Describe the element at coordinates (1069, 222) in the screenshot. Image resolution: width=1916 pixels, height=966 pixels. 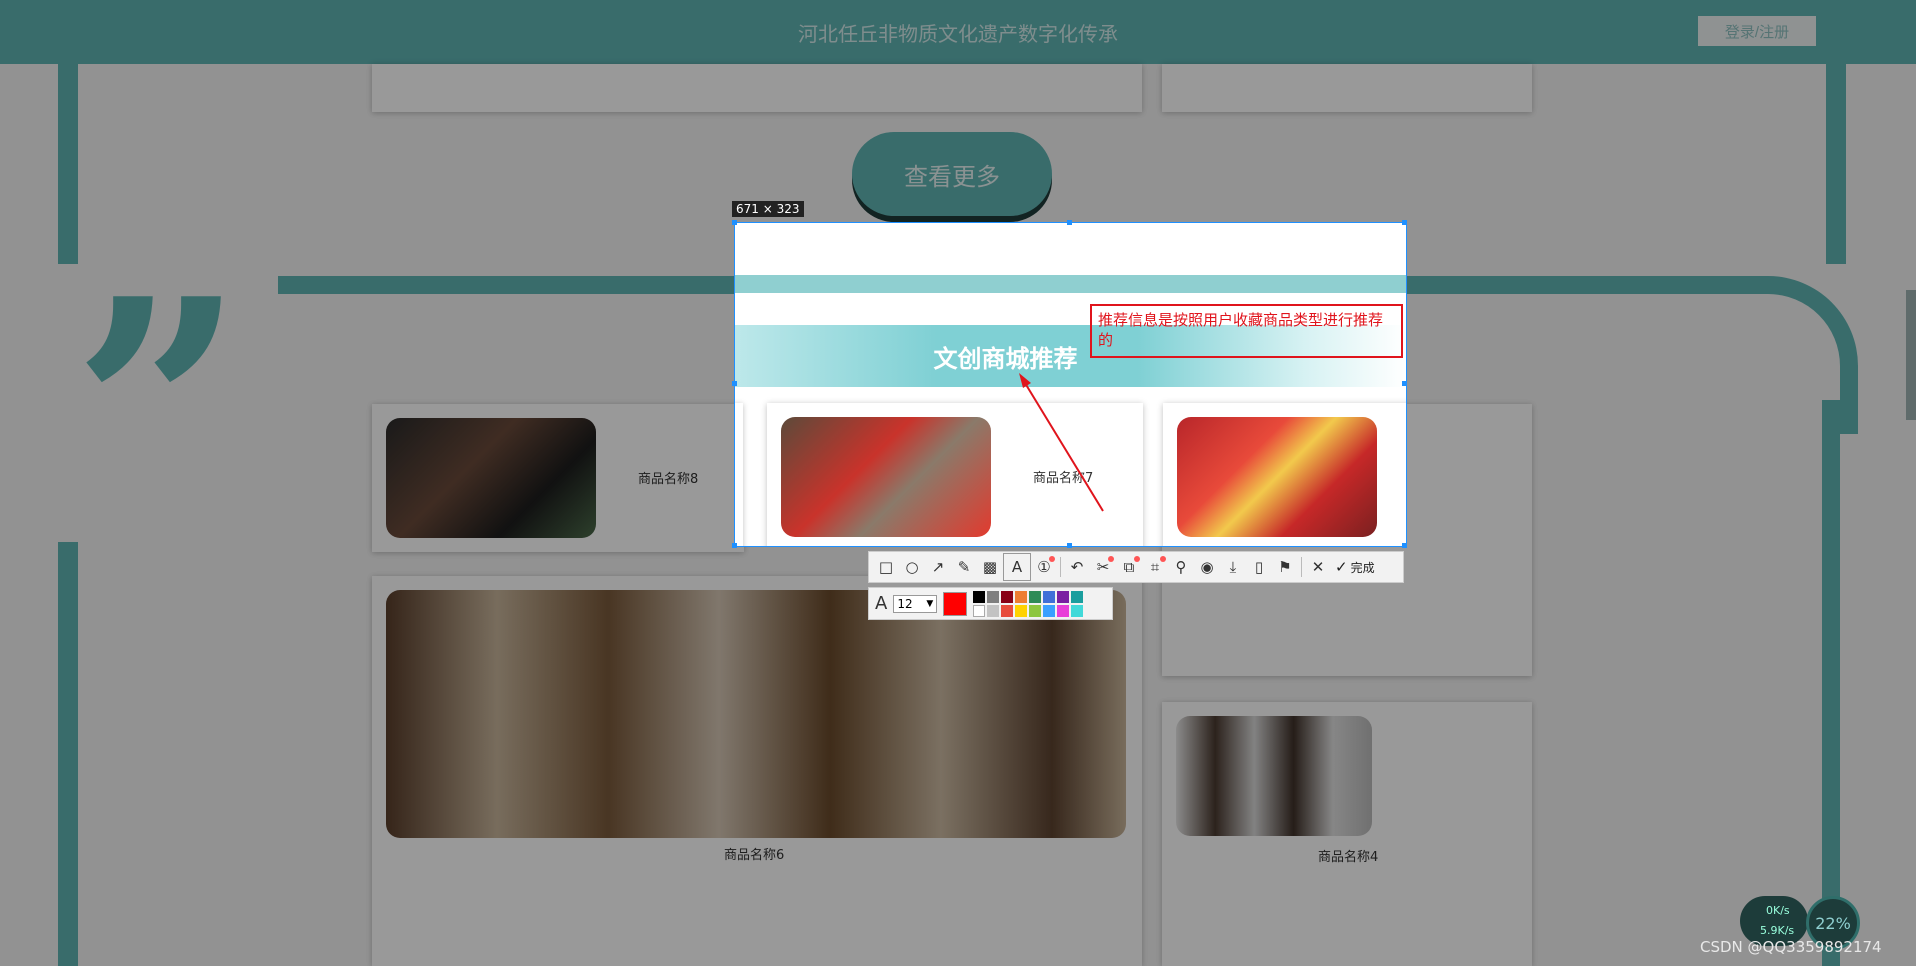
I see `resize-handle-tm` at that location.